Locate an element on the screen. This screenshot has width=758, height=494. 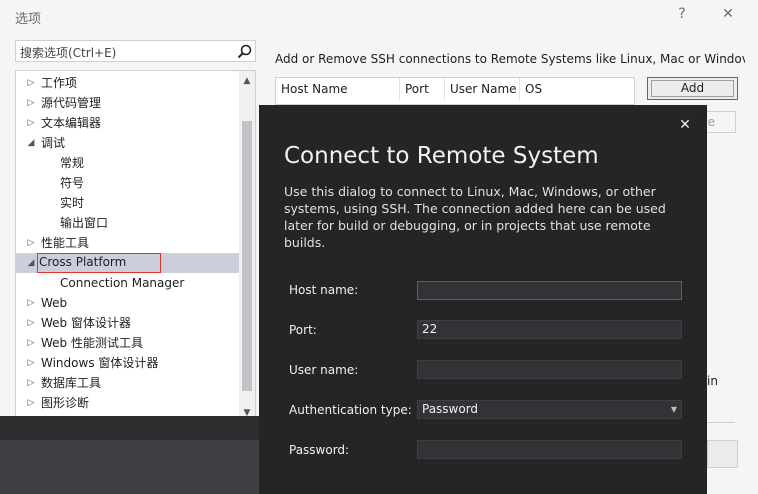
tree-item-label: Windows 窗体设计器 is located at coordinates (100, 363).